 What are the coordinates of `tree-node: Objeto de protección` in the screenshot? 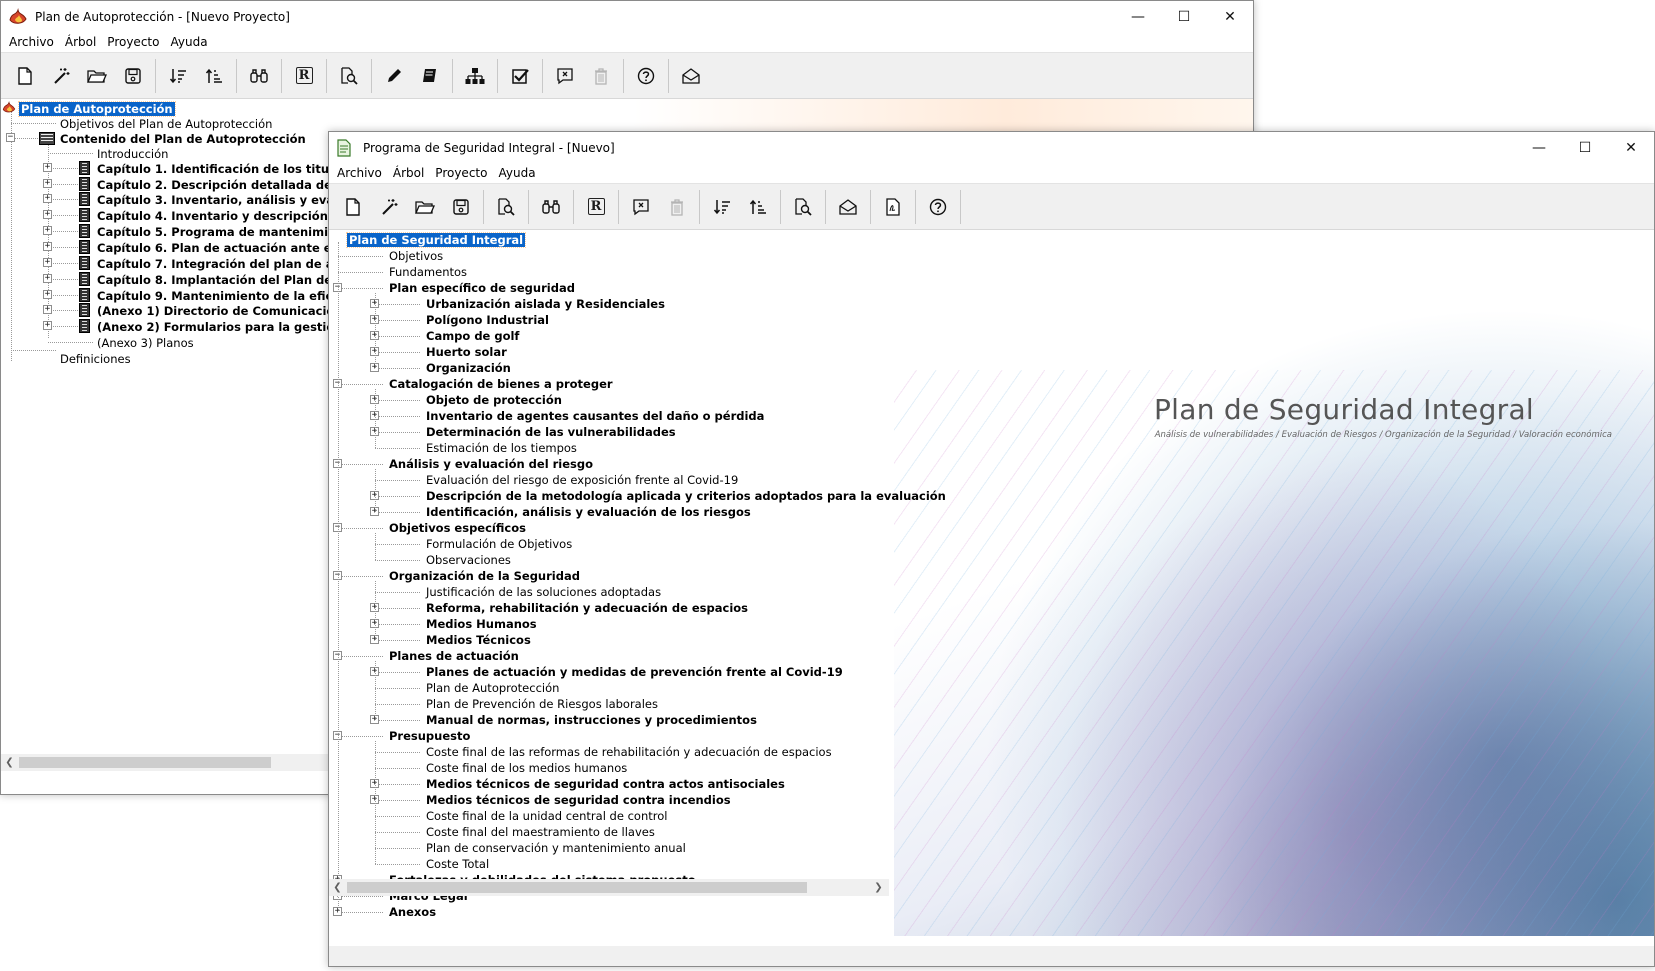 It's located at (494, 400).